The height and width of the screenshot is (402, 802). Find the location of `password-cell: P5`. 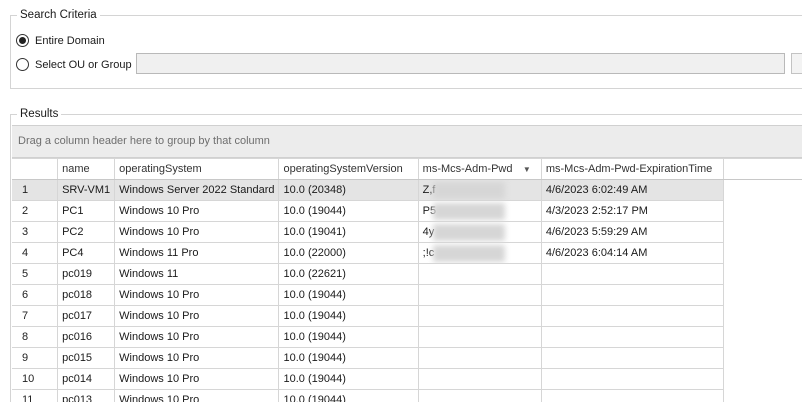

password-cell: P5 is located at coordinates (479, 211).